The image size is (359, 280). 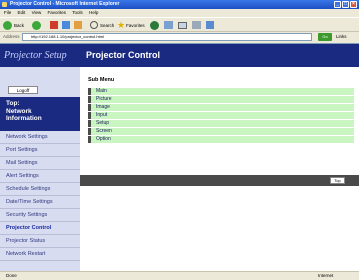 What do you see at coordinates (23, 90) in the screenshot?
I see `logoff-button: Logoff` at bounding box center [23, 90].